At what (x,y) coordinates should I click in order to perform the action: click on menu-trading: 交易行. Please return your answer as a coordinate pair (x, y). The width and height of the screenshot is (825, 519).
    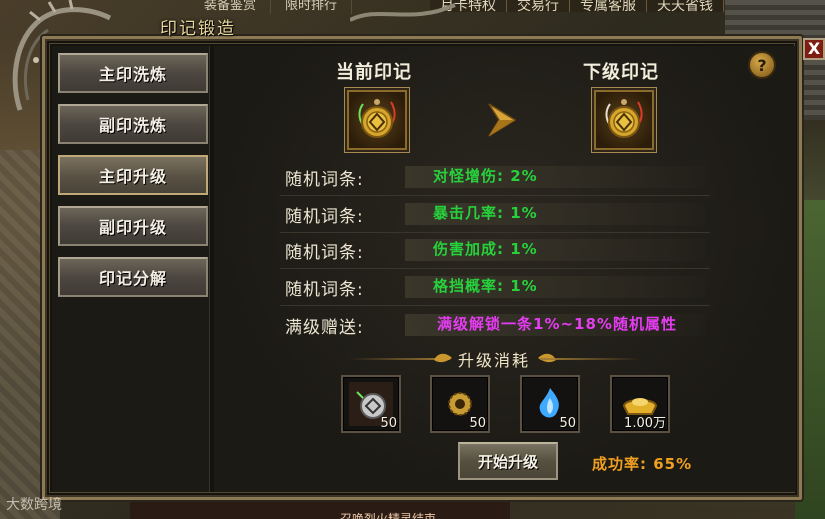
    Looking at the image, I should click on (538, 6).